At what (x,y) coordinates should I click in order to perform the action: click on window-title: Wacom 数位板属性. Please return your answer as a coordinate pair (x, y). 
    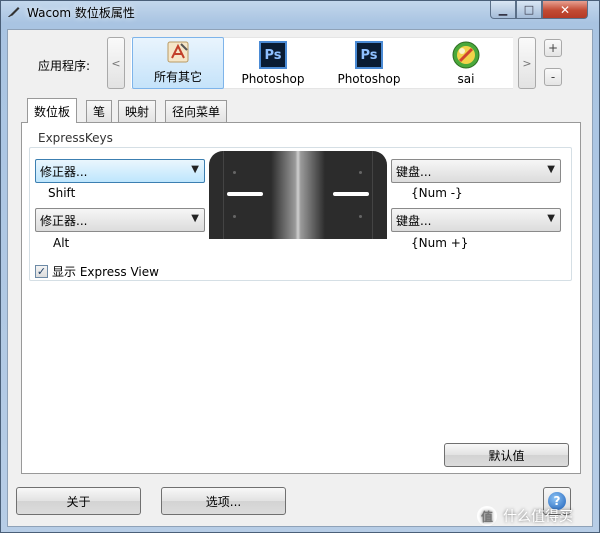
    Looking at the image, I should click on (81, 13).